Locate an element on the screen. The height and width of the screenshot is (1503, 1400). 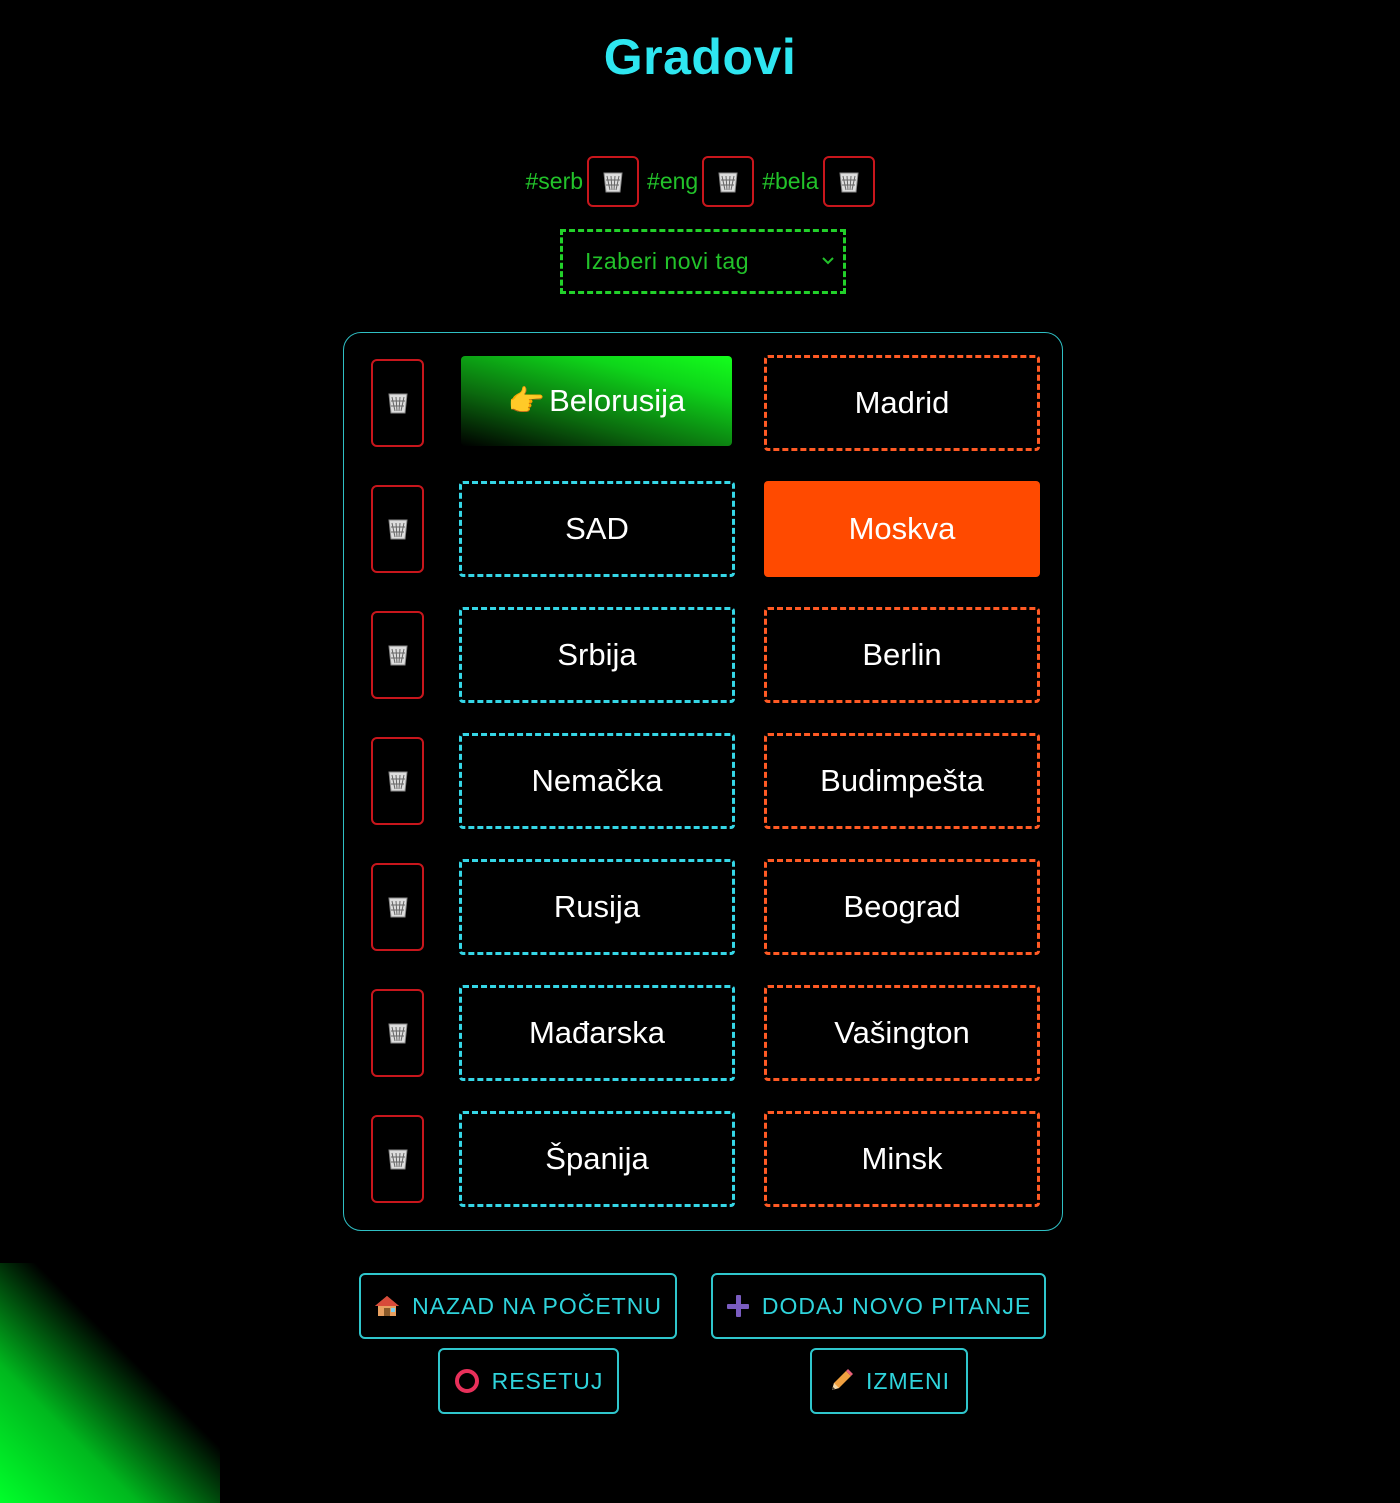
pair-row: Nemačka Budimpešta is located at coordinates (703, 781).